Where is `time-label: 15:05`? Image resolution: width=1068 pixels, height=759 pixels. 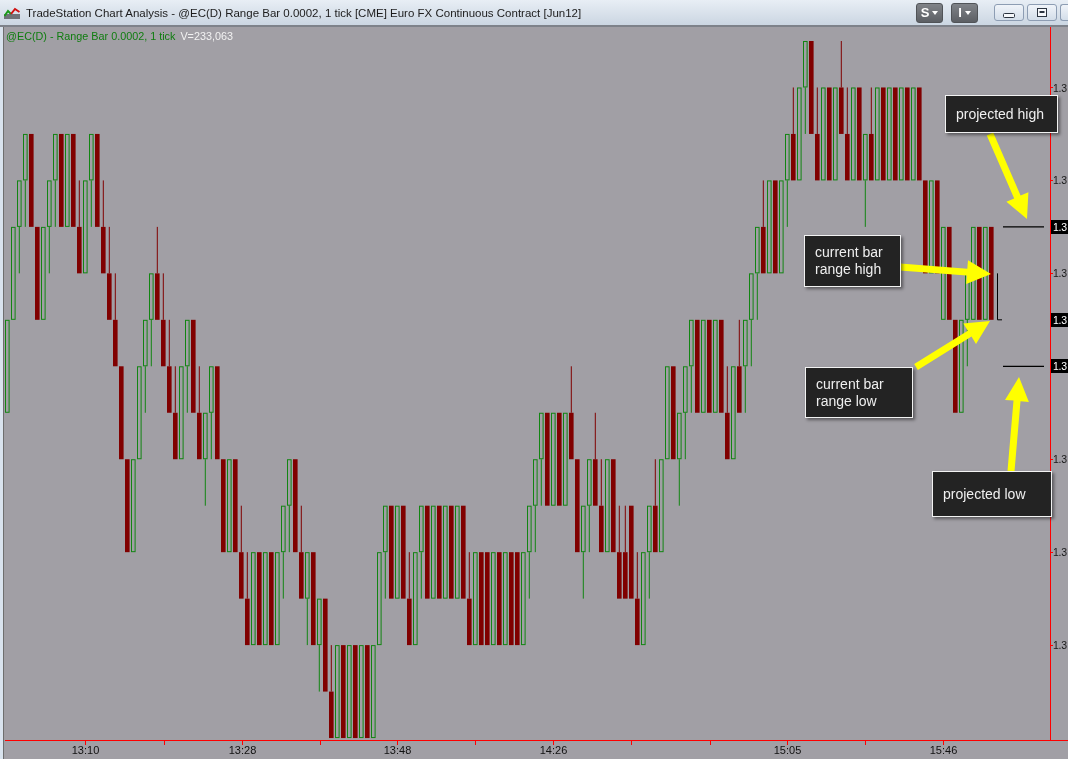
time-label: 15:05 is located at coordinates (787, 750).